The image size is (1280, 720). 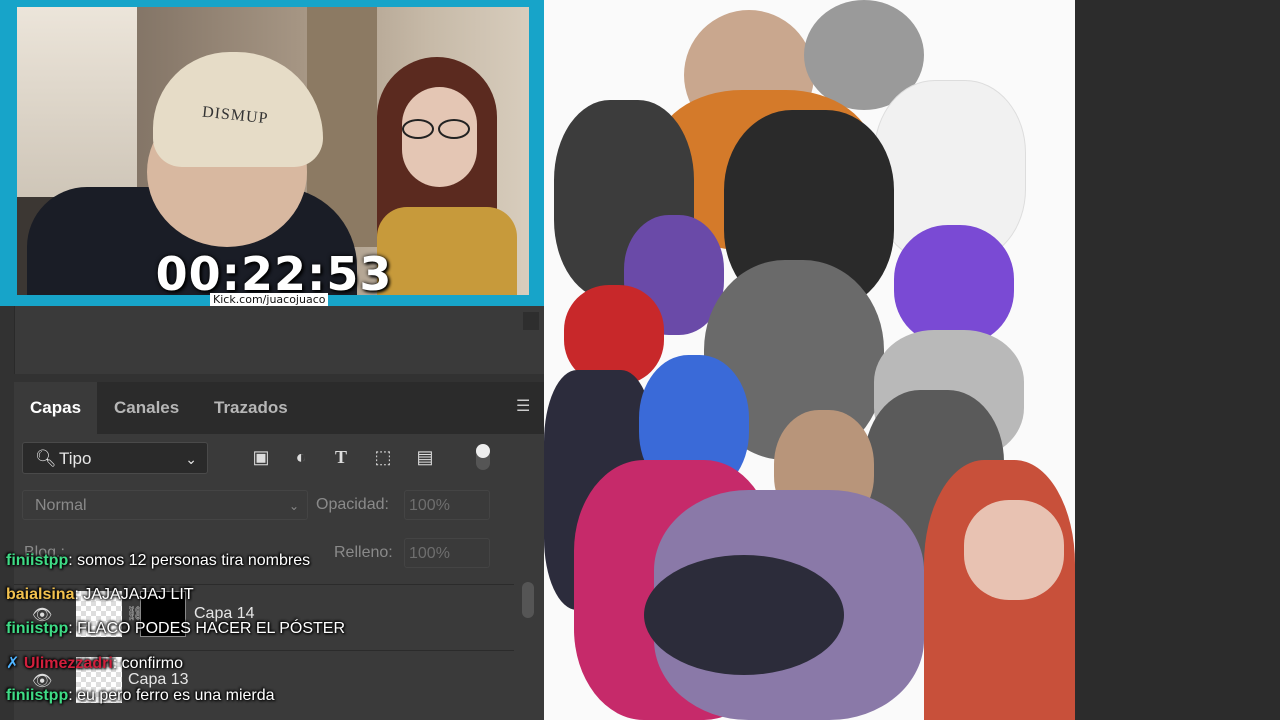 What do you see at coordinates (115, 458) in the screenshot?
I see `layer-filter-select: 🔍︎ Tipo ⌄` at bounding box center [115, 458].